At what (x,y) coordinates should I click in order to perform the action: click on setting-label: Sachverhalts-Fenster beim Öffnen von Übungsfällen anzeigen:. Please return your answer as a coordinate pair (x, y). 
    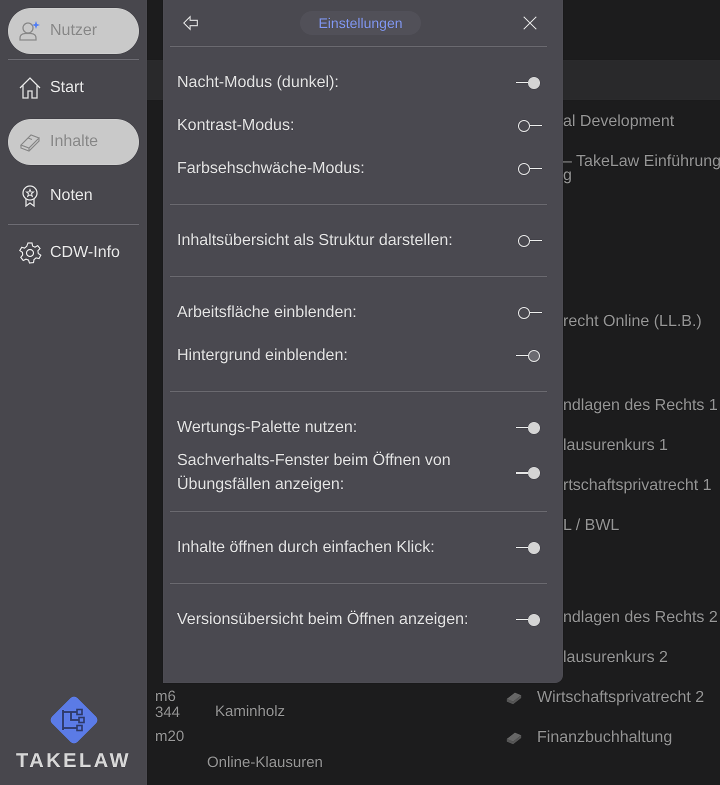
    Looking at the image, I should click on (314, 472).